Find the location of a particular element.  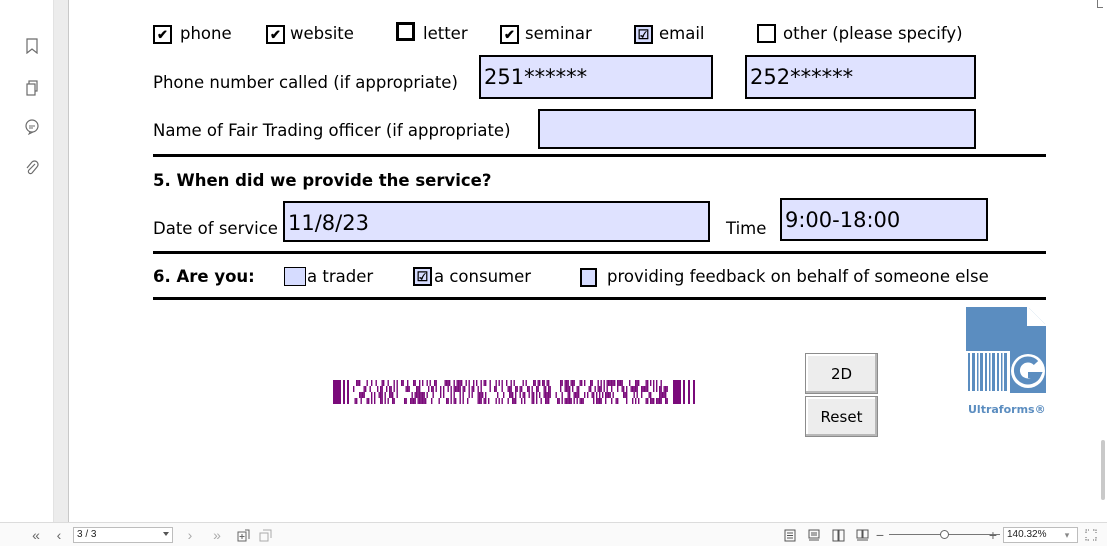

zoom-dropdown-icon: ▾ is located at coordinates (1067, 535).